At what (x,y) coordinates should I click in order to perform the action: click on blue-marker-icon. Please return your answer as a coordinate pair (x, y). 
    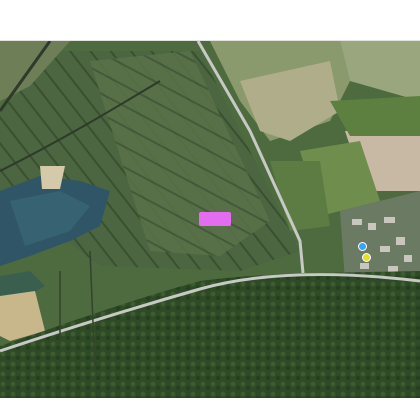
    Looking at the image, I should click on (362, 246).